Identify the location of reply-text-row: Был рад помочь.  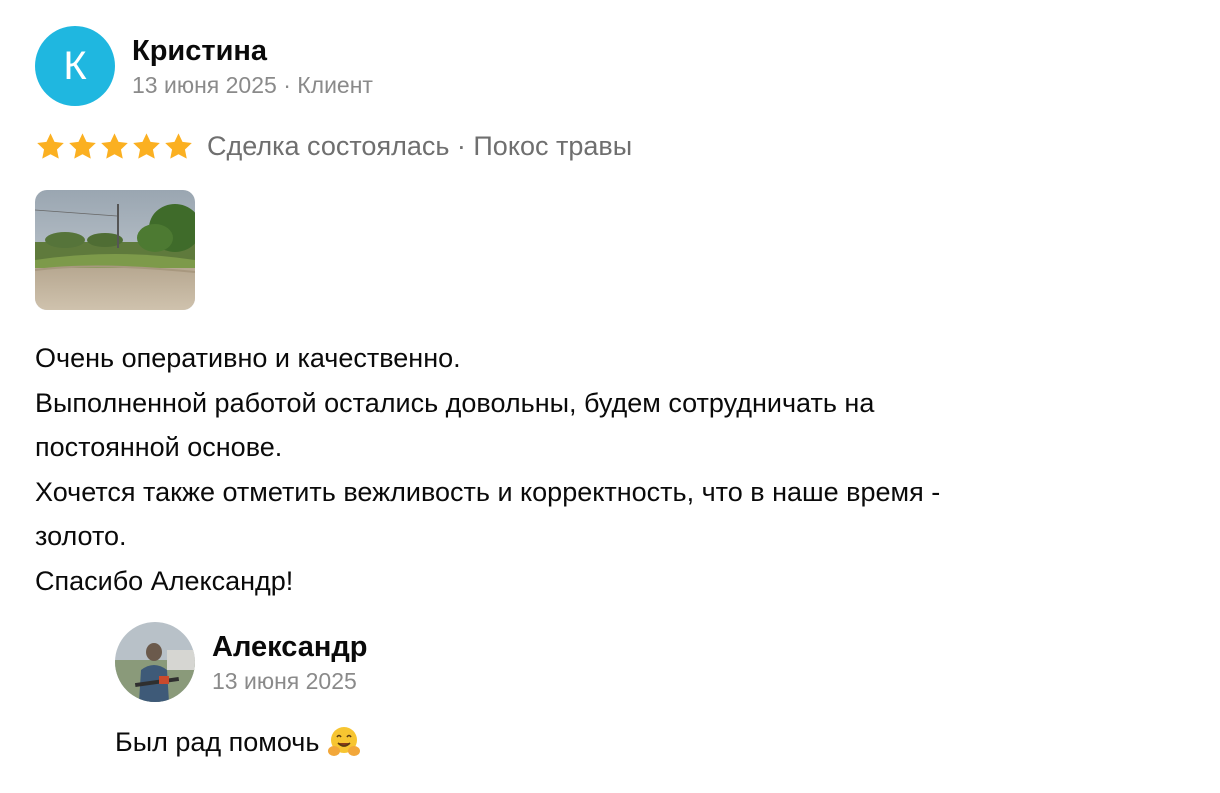
(238, 742).